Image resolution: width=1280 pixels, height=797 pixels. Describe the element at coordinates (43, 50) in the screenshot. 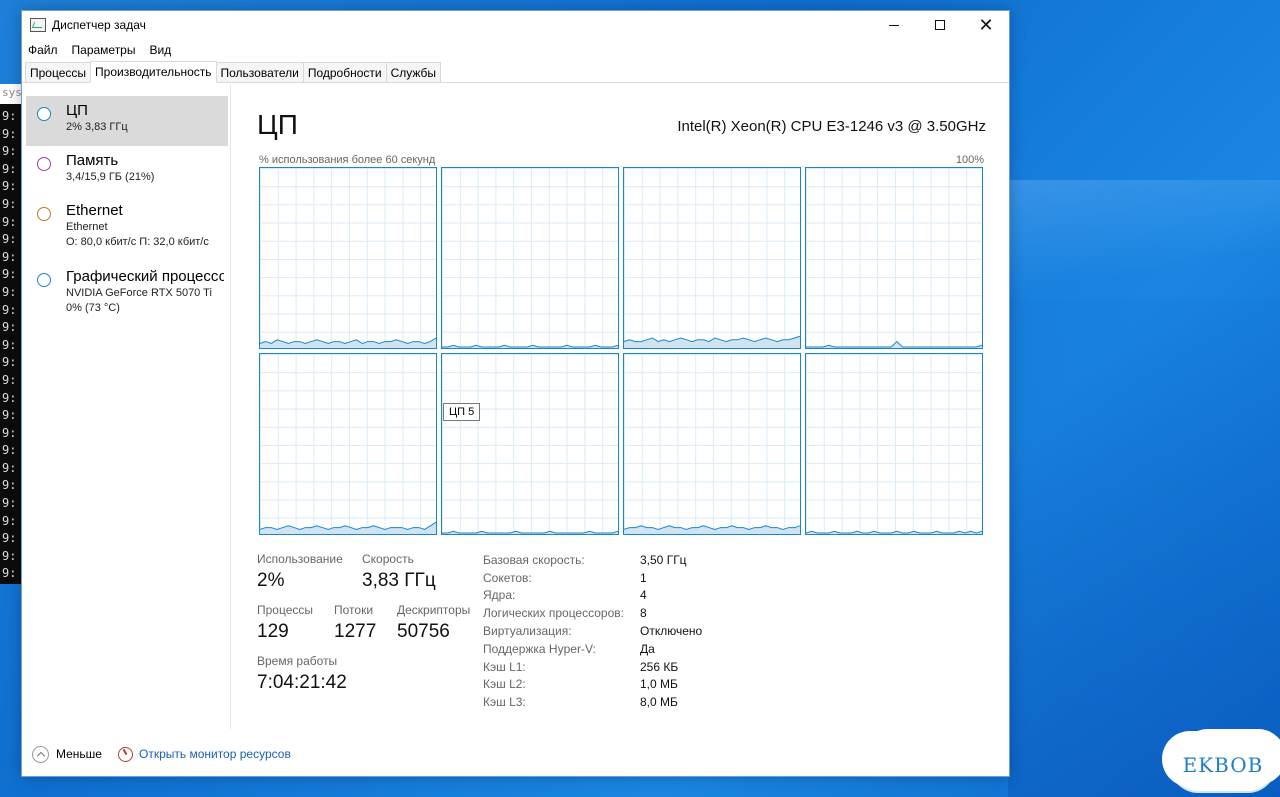

I see `menu-file: Файл` at that location.